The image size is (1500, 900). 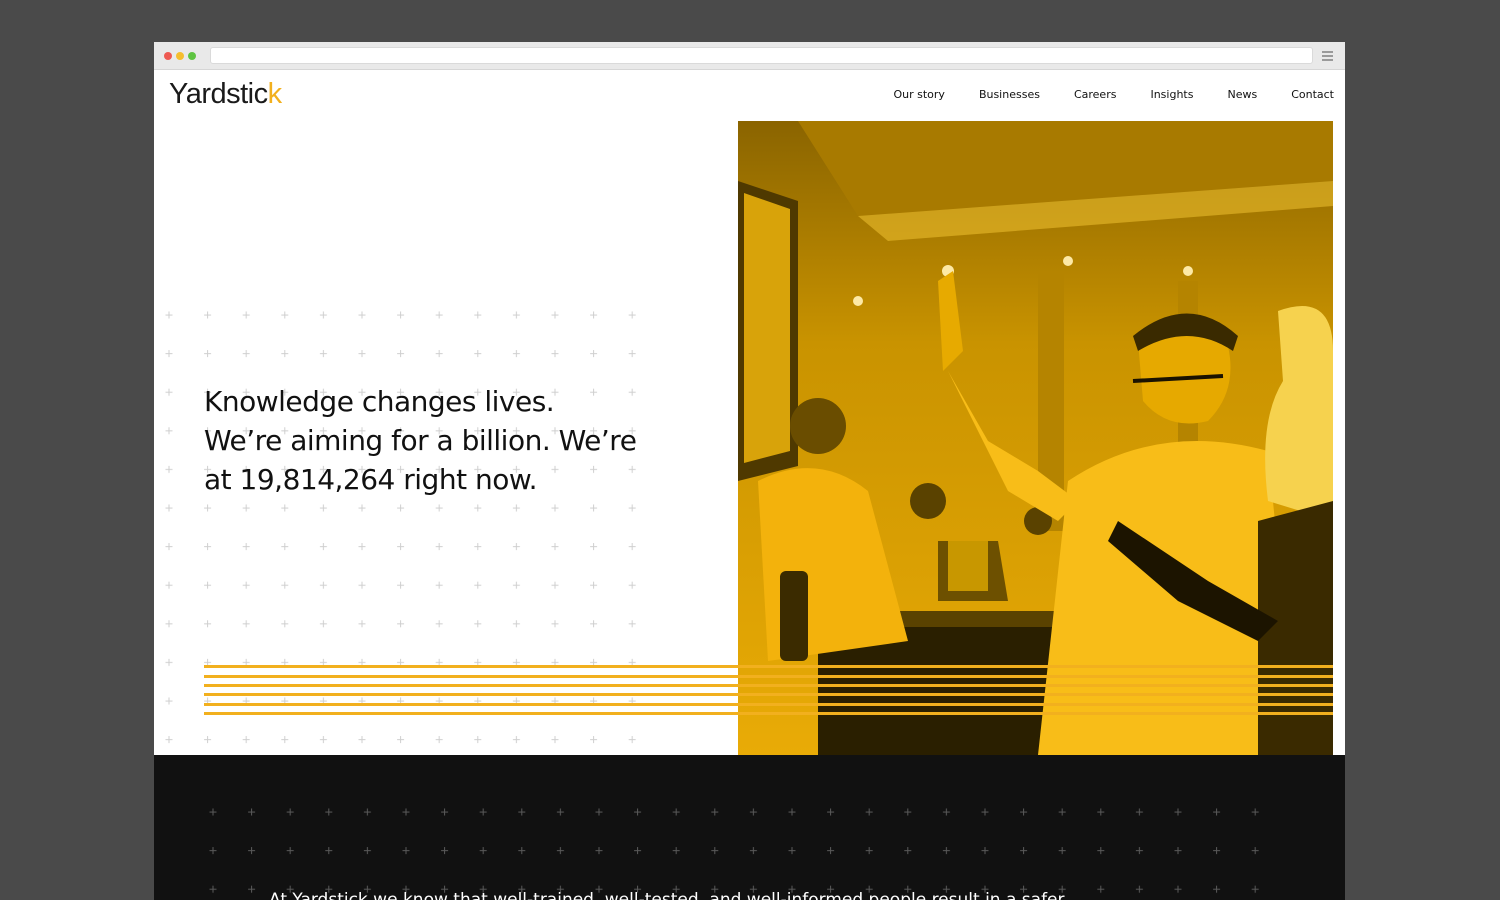 I want to click on decorative-stripes, so click(x=768, y=691).